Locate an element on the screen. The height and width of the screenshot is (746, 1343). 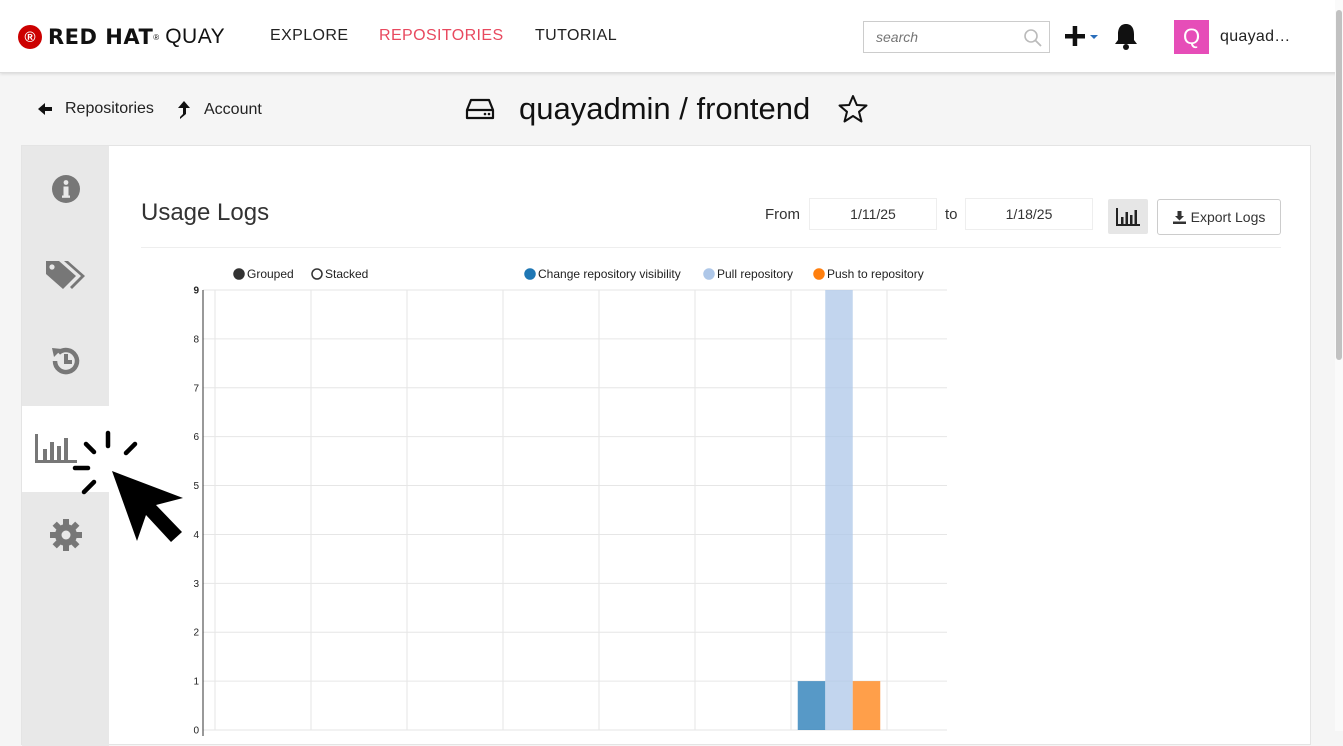
brand-logo-link: ® RED HAT ® QUAY is located at coordinates (121, 37).